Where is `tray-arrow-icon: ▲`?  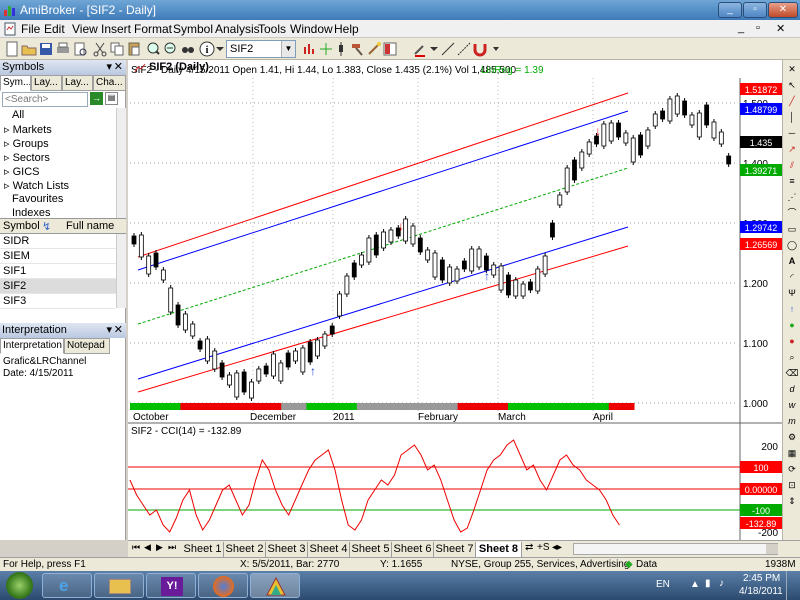
tray-arrow-icon: ▲ is located at coordinates (695, 584).